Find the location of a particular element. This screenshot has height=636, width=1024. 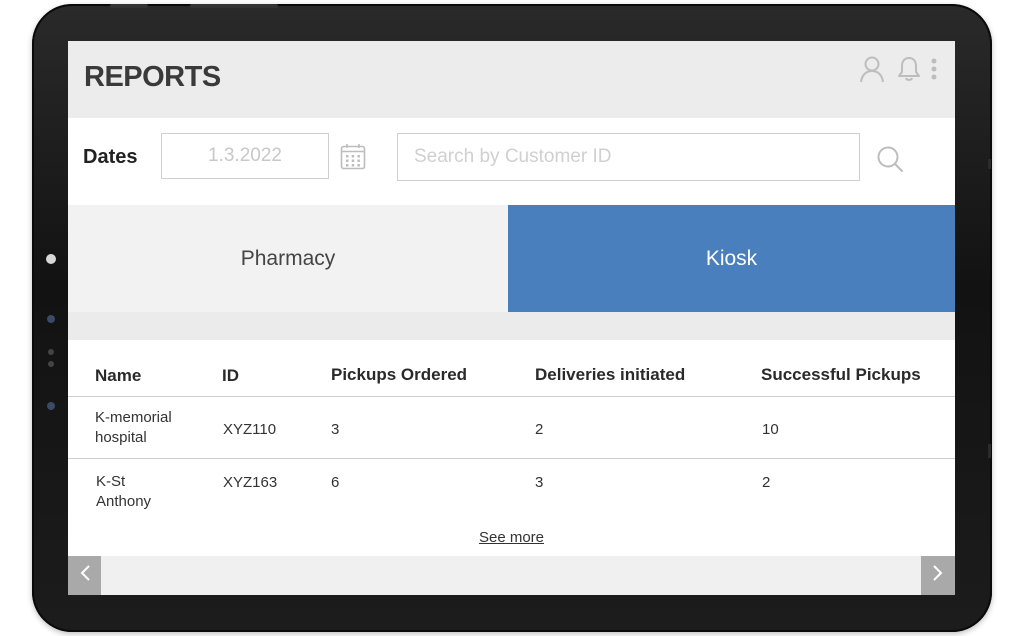

calendar-icon is located at coordinates (353, 159).